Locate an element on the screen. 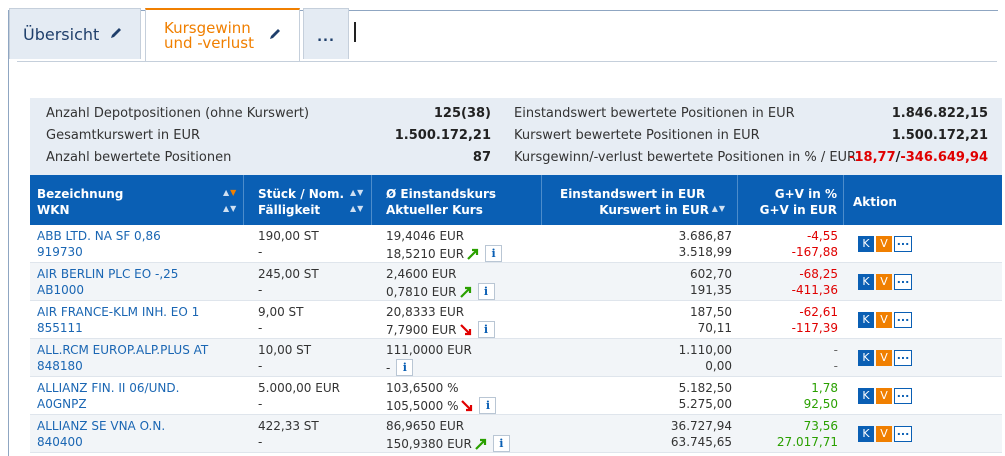  col-header-gv: G+V in % G+V in EUR is located at coordinates (791, 200).